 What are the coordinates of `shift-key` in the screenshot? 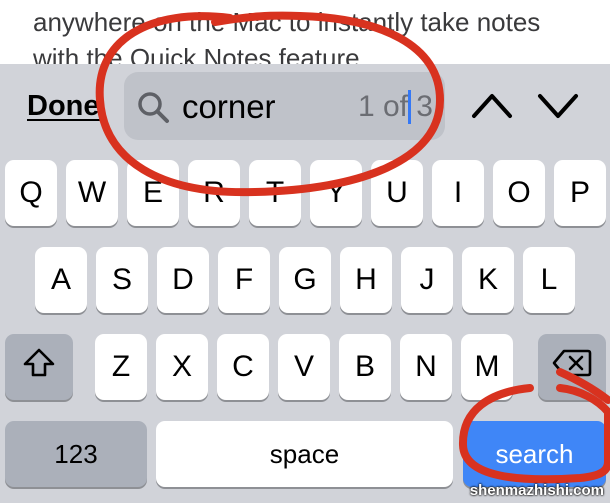 It's located at (39, 367).